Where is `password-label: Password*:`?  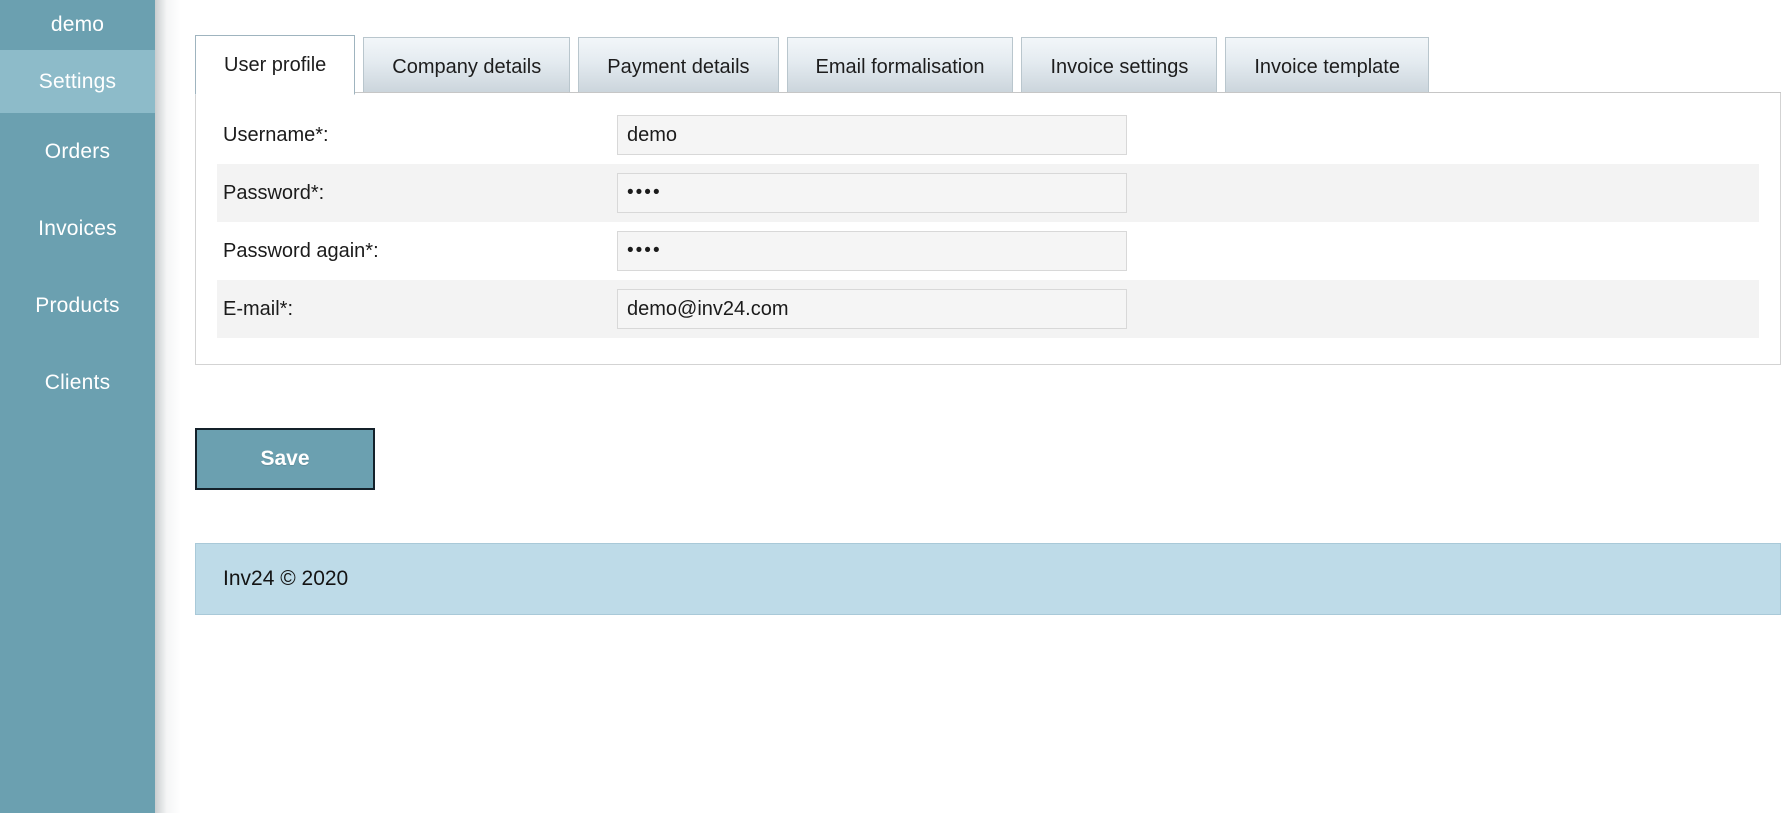
password-label: Password*: is located at coordinates (274, 192).